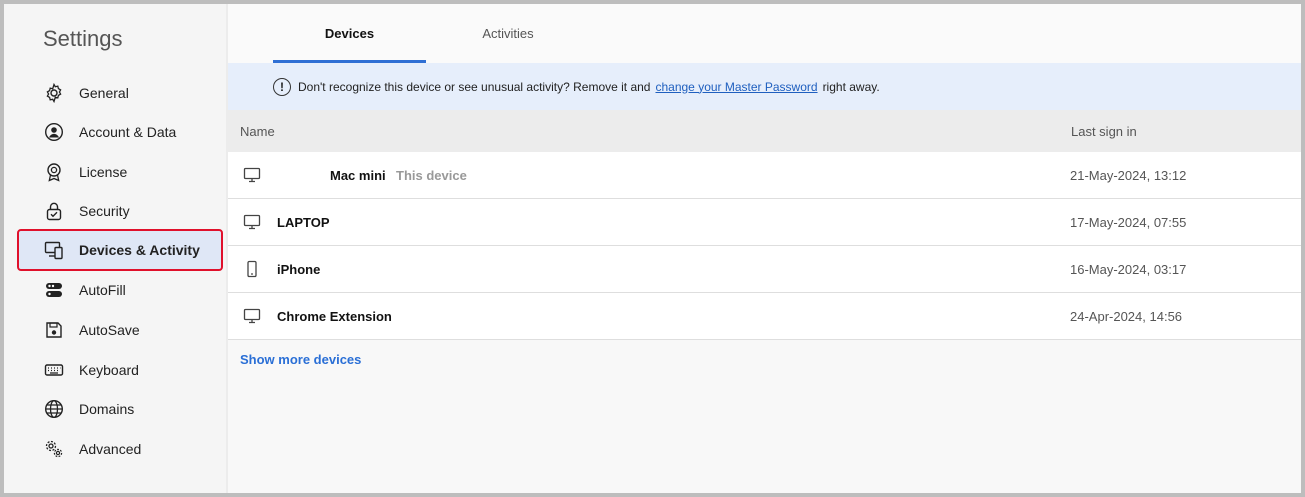 The width and height of the screenshot is (1305, 497). What do you see at coordinates (736, 87) in the screenshot?
I see `change-master-password-link: change your Master Password` at bounding box center [736, 87].